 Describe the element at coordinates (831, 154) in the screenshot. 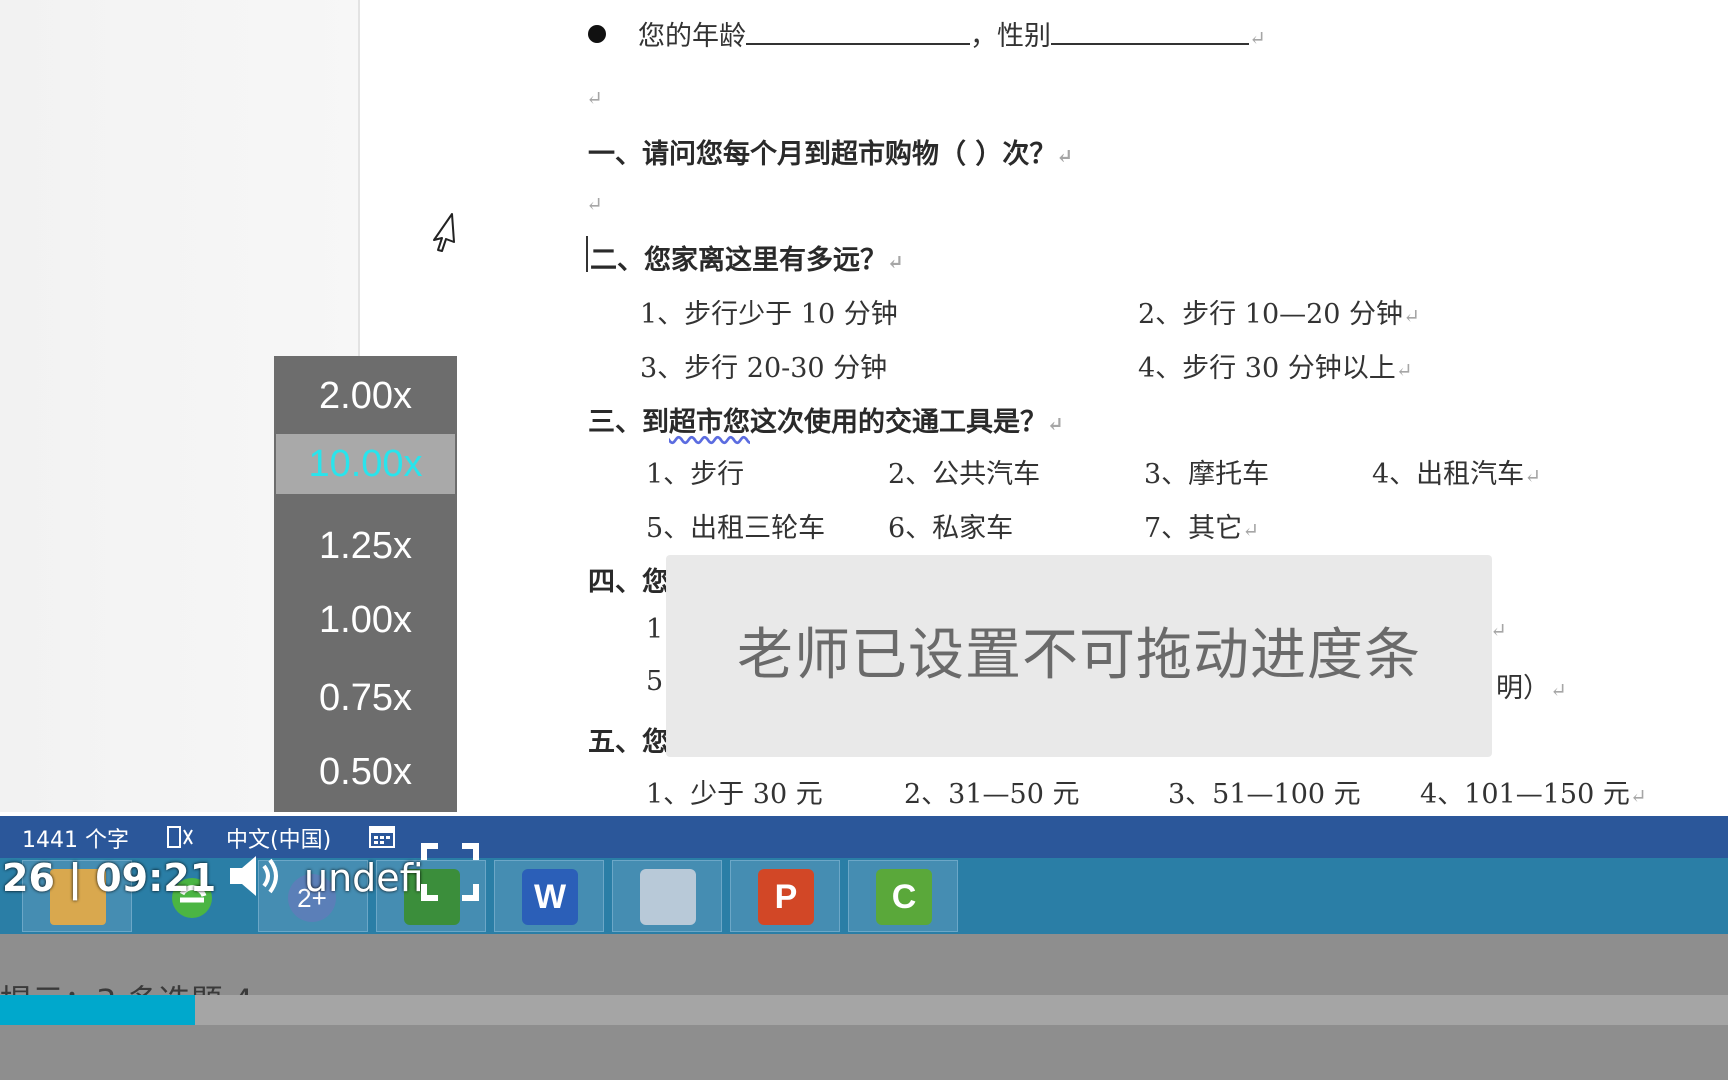

I see `question-1: 一、请问您每个月到超市购物（ ）次？↵` at that location.